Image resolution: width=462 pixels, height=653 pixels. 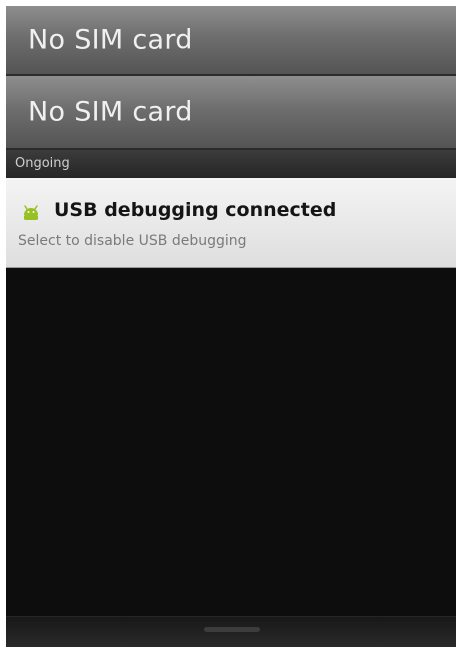 I want to click on sim-status-row-1: No SIM card, so click(x=231, y=41).